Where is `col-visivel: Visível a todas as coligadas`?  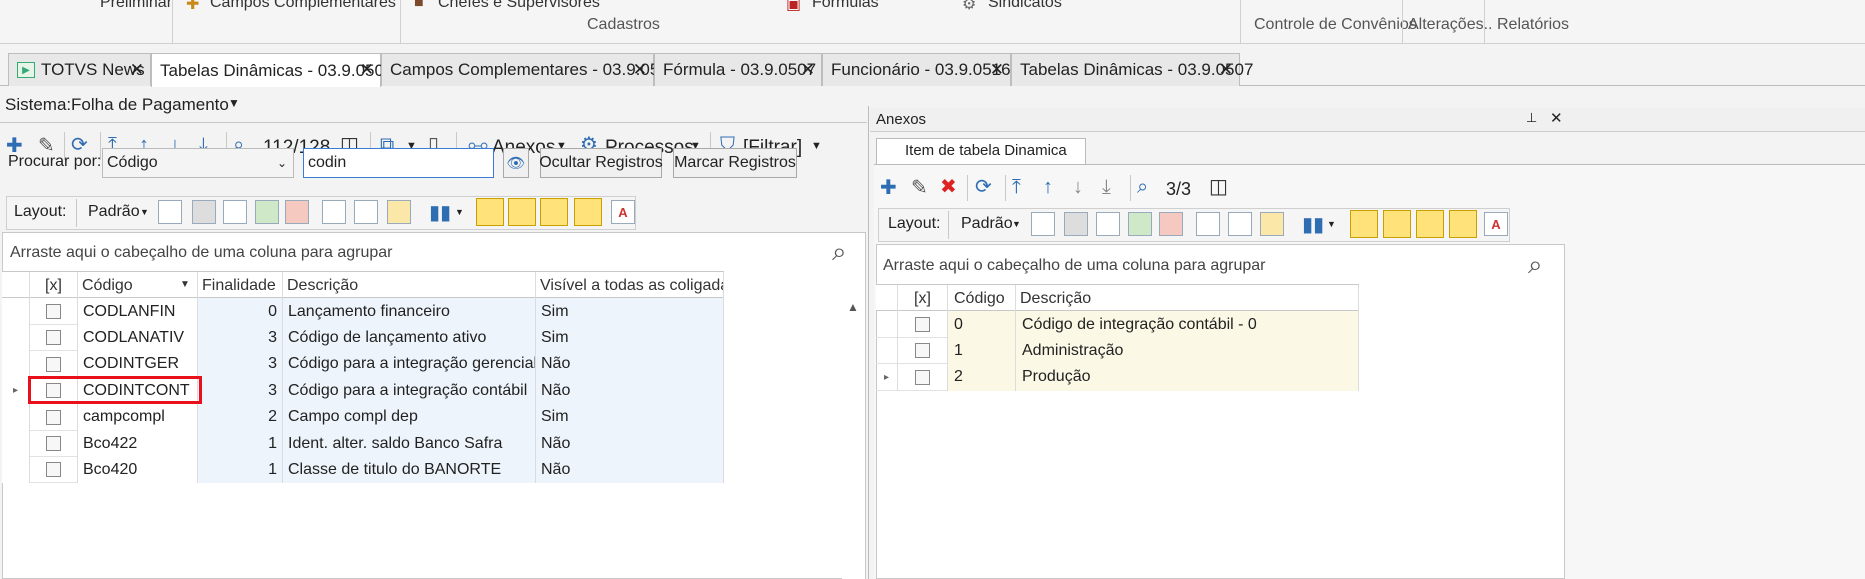
col-visivel: Visível a todas as coligadas is located at coordinates (630, 285).